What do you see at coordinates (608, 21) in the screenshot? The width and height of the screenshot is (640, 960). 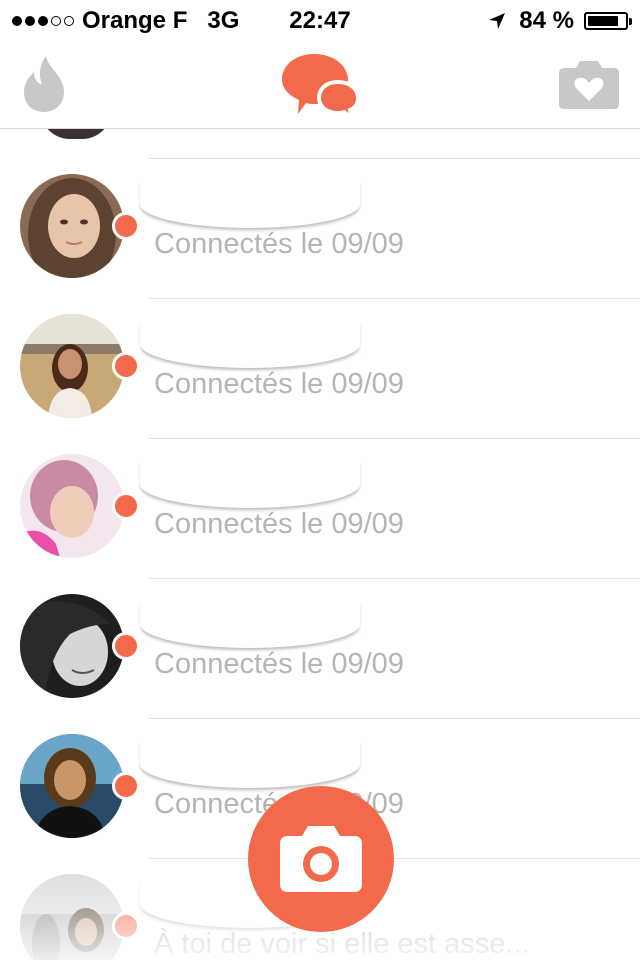 I see `battery-icon` at bounding box center [608, 21].